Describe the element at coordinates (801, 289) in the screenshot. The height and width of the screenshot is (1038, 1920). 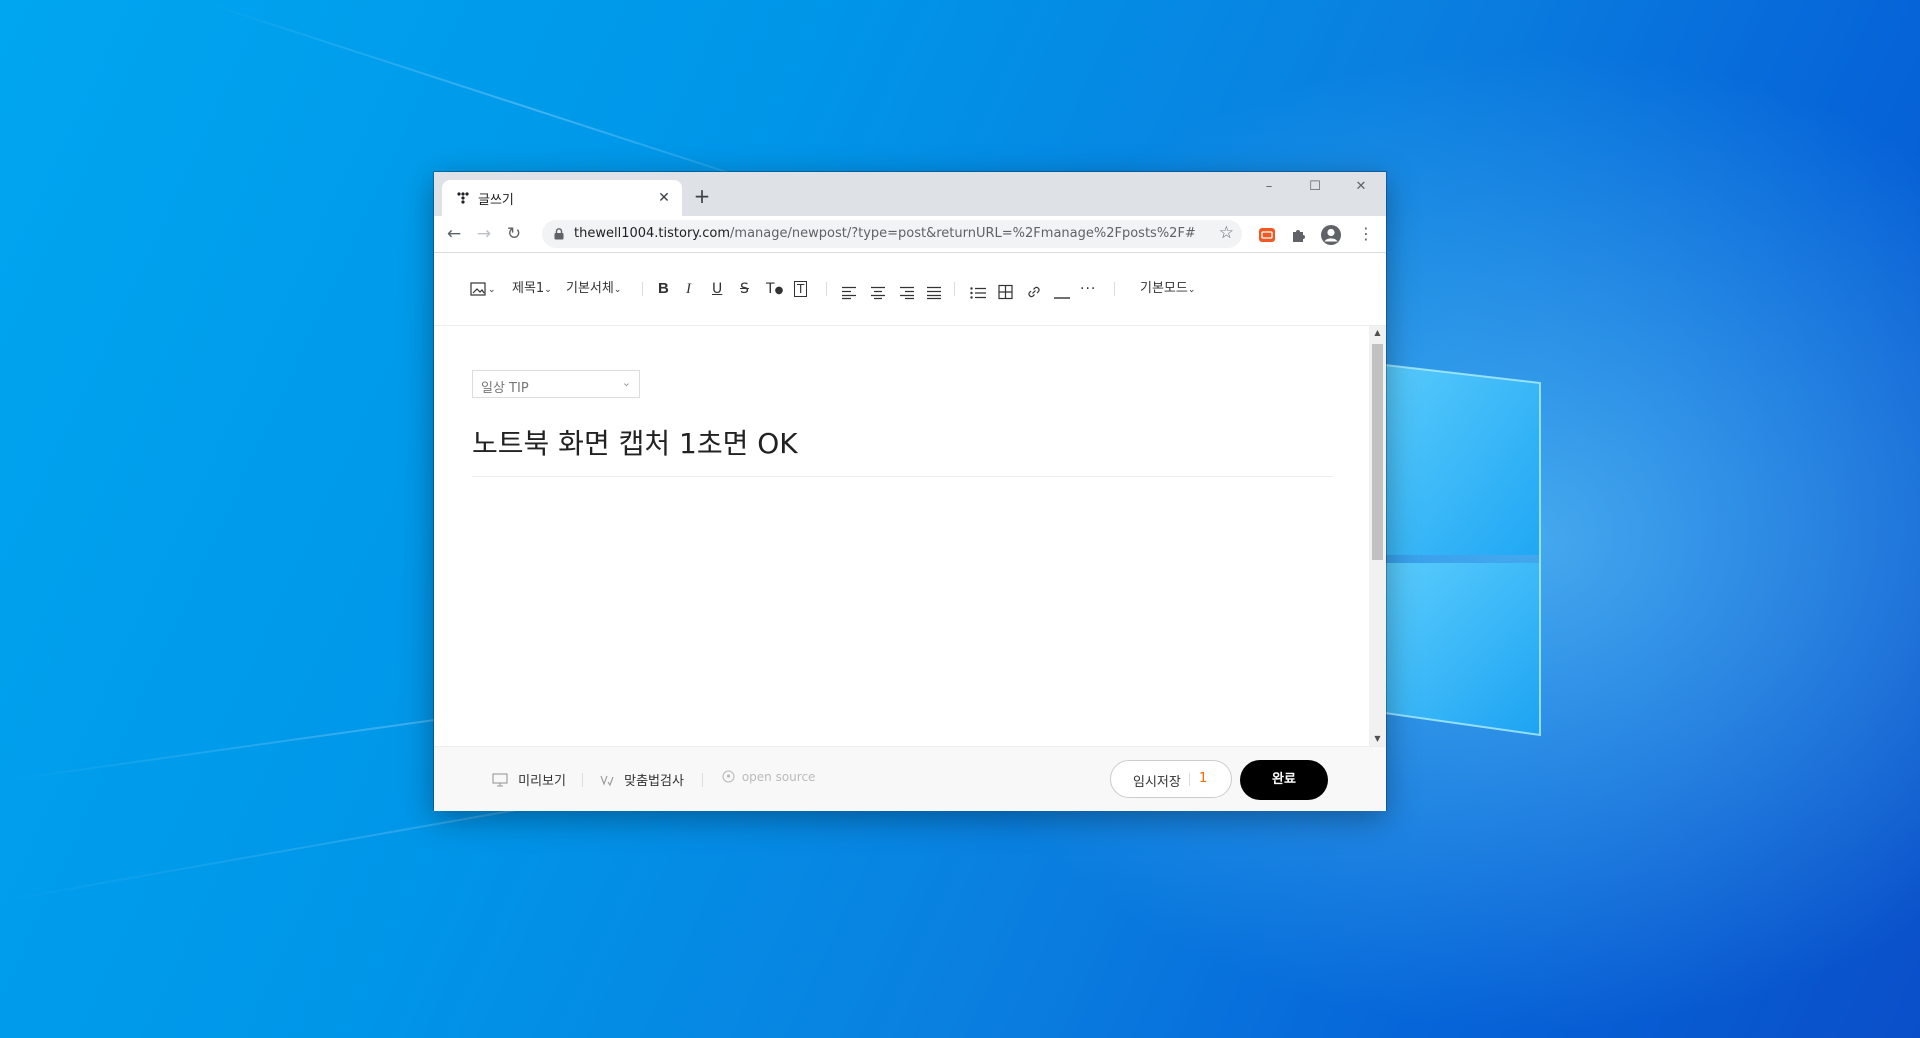
I see `text-background-icon: T` at that location.